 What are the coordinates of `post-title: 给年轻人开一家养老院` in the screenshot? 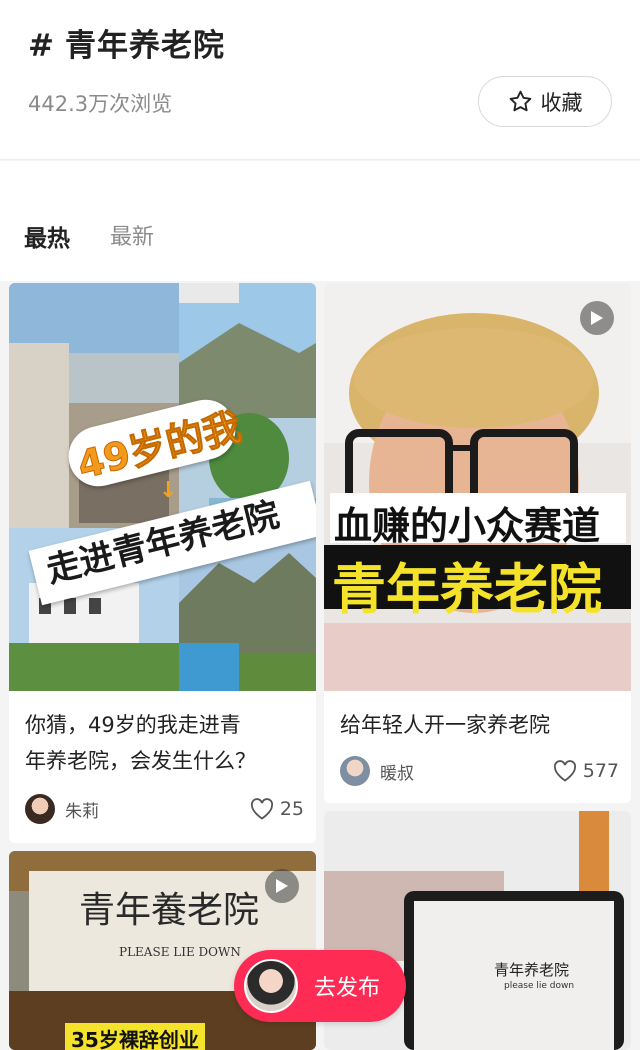 It's located at (445, 725).